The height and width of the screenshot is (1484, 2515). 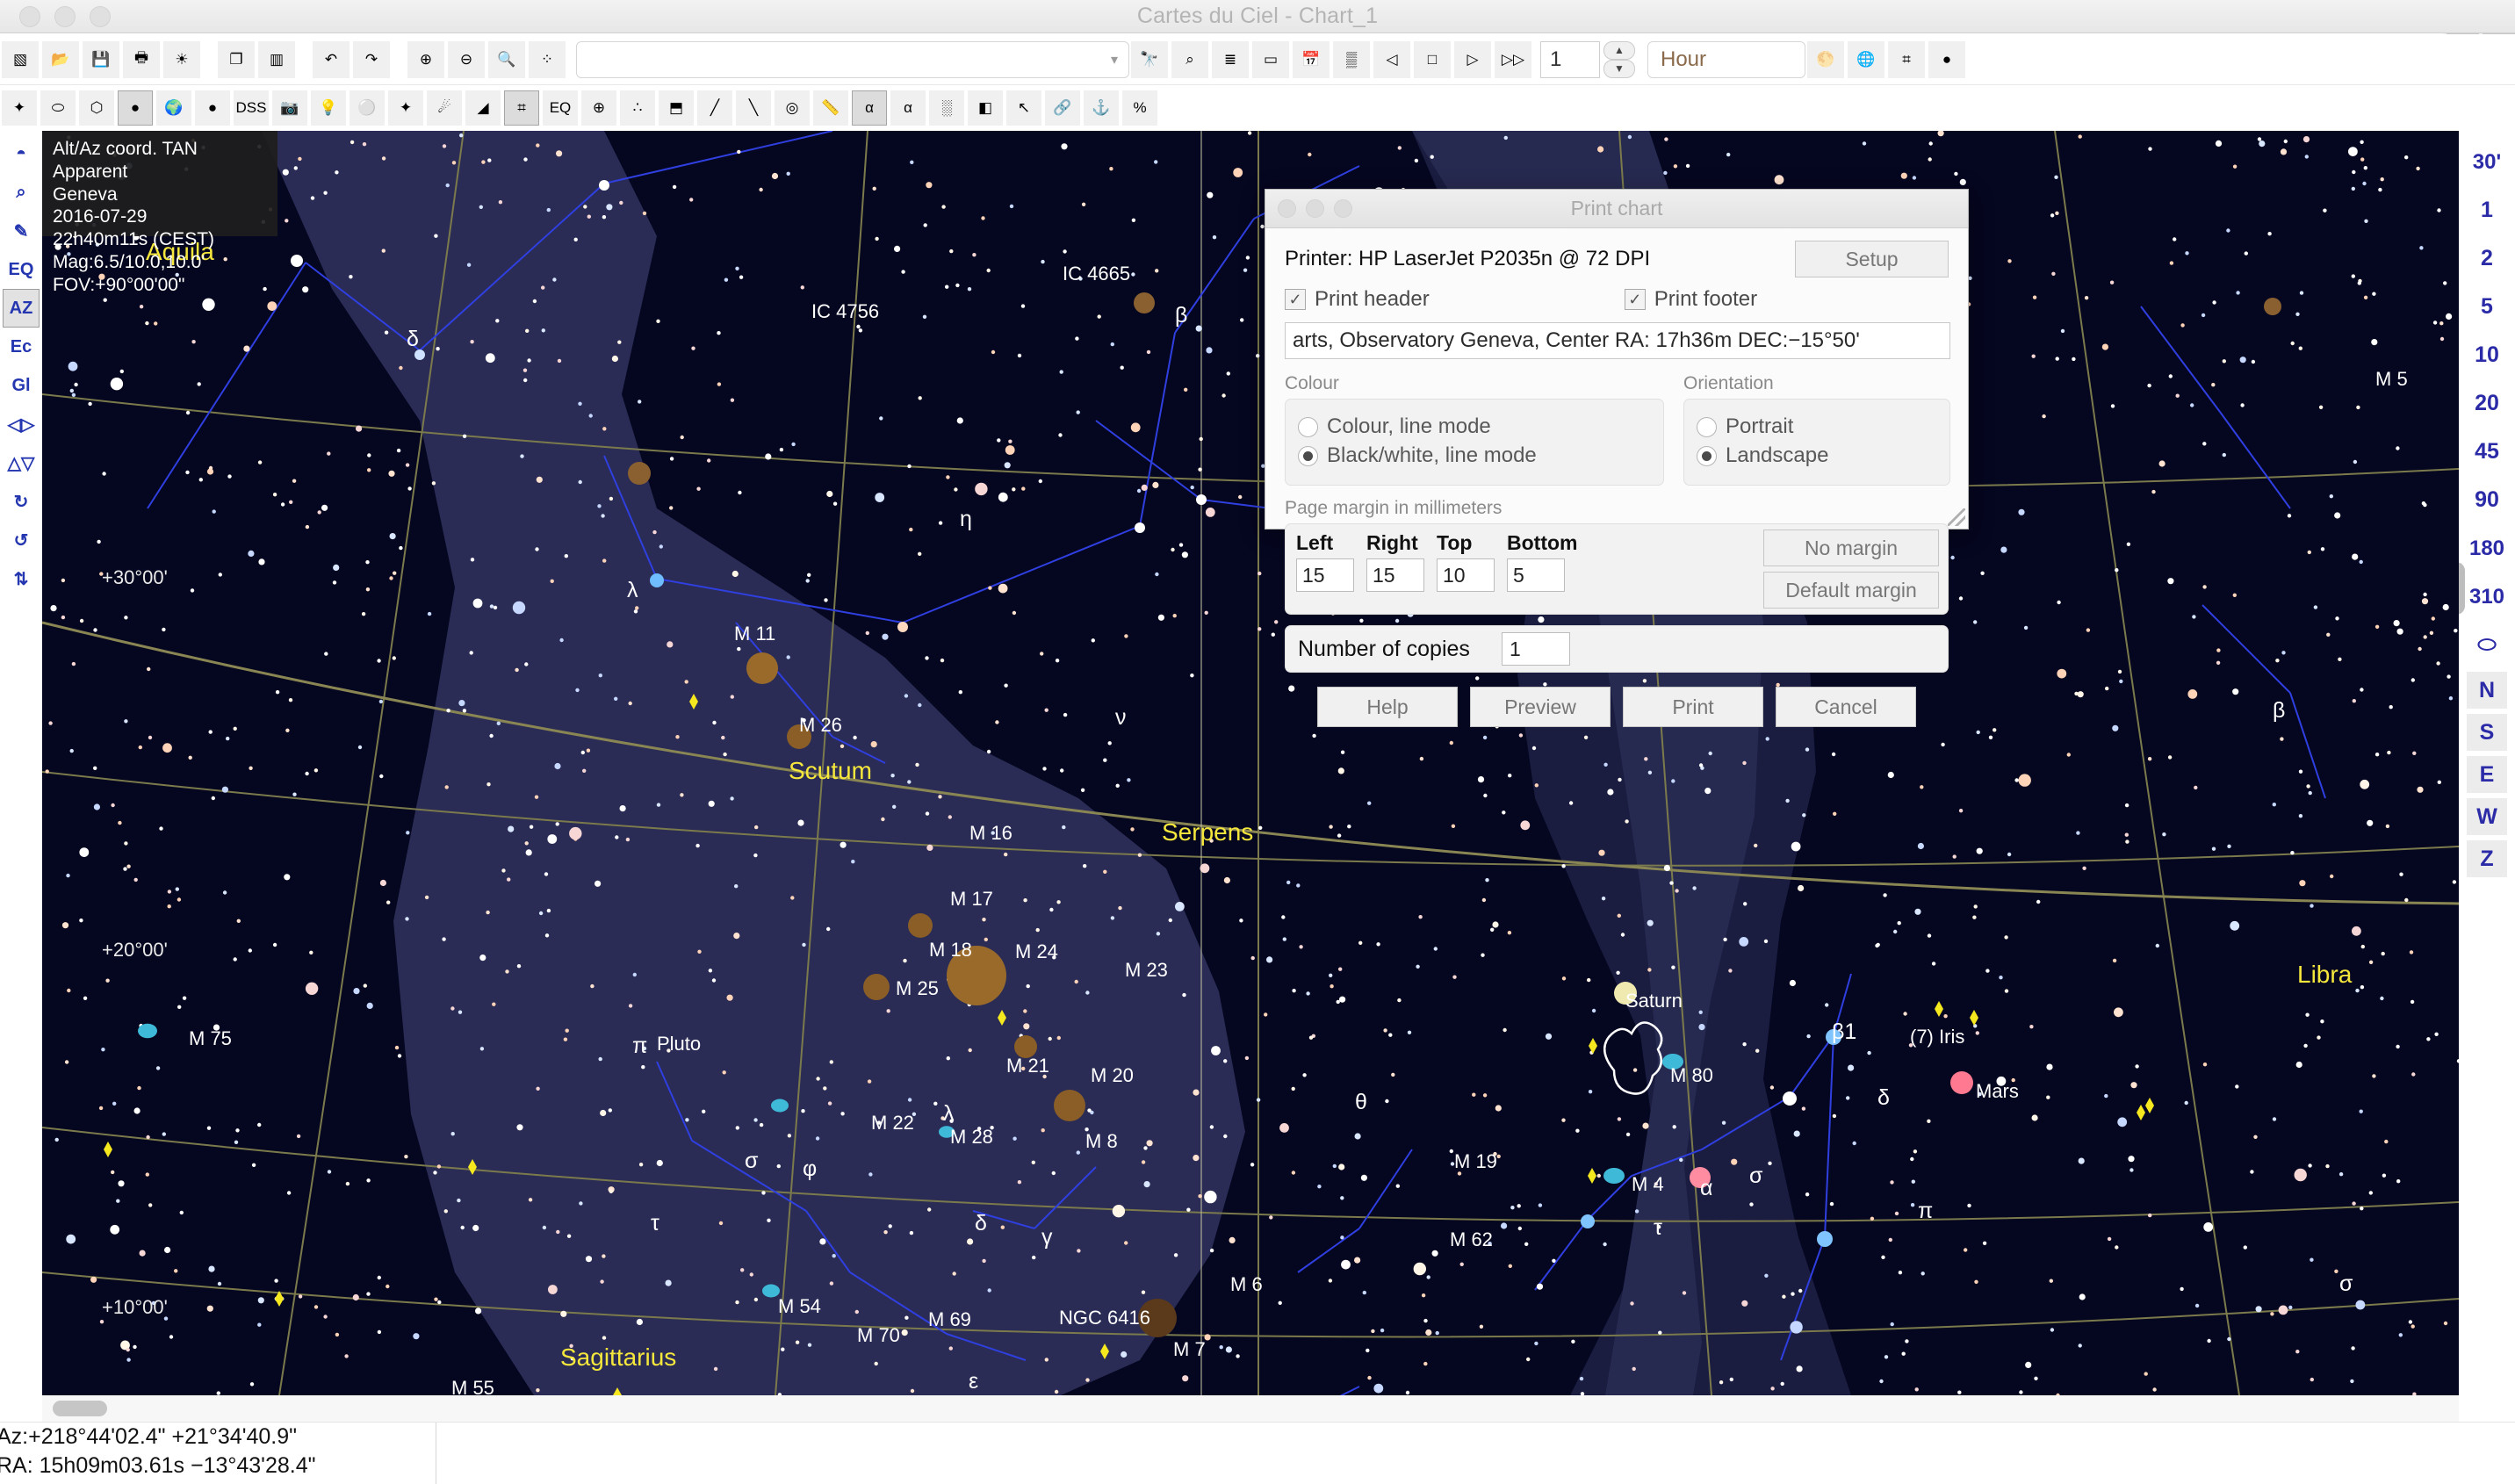 I want to click on direction-button-e: E, so click(x=2487, y=774).